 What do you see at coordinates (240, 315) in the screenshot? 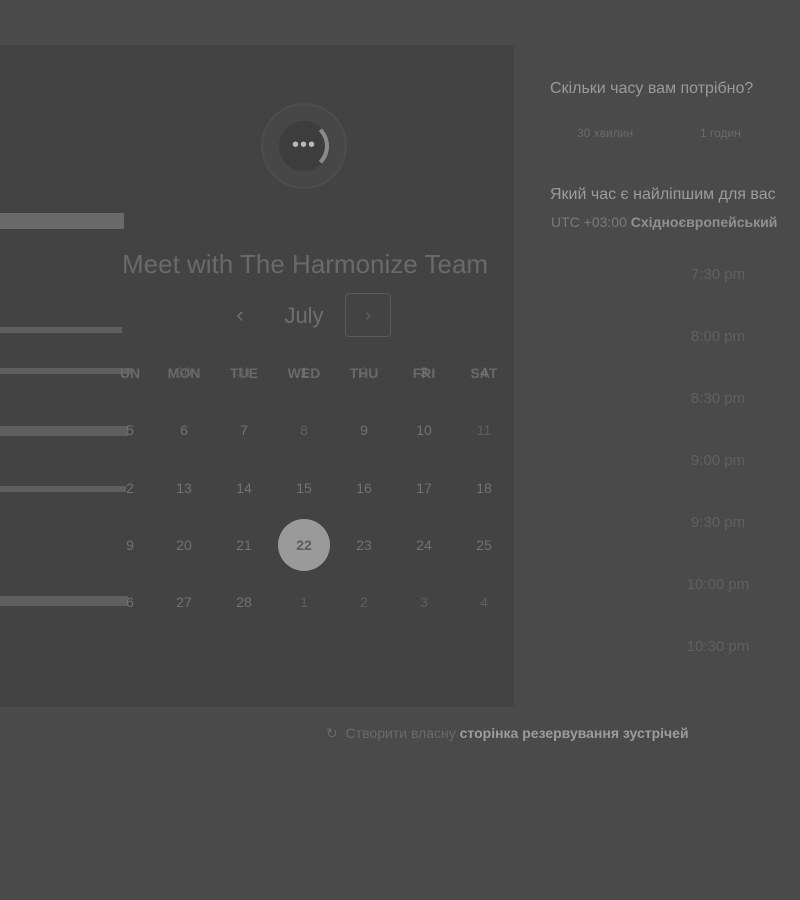
I see `prev-month-button: ‹` at bounding box center [240, 315].